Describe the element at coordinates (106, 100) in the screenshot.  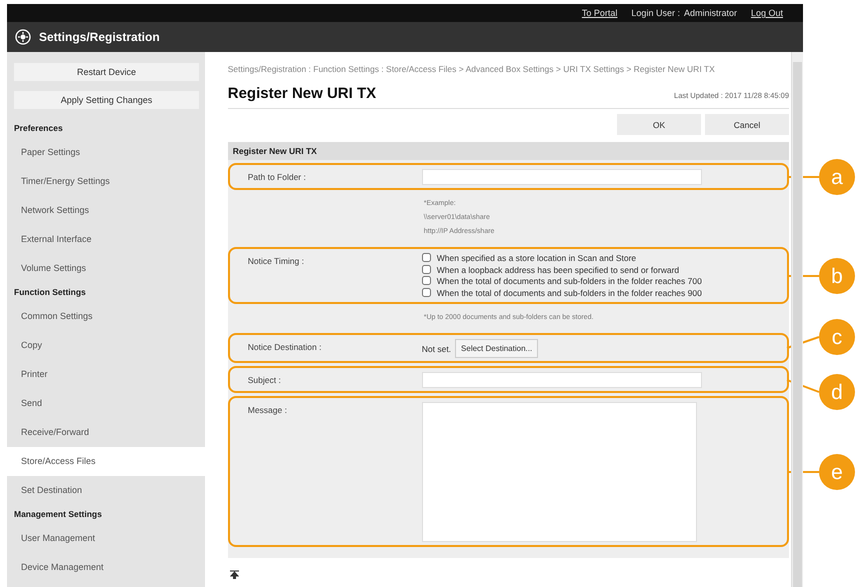
I see `sidebar-button: Apply Setting Changes` at that location.